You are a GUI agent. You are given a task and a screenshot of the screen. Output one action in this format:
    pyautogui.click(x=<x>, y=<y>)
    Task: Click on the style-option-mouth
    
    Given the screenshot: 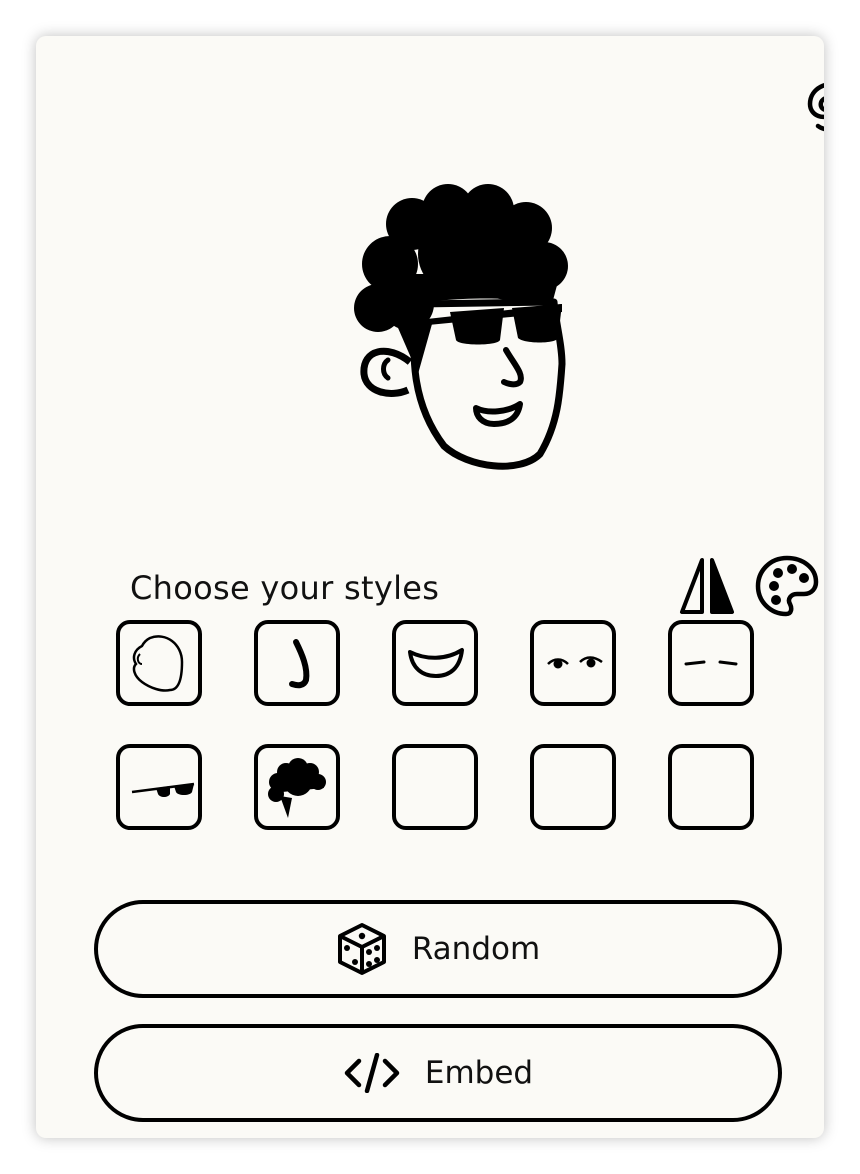 What is the action you would take?
    pyautogui.click(x=435, y=663)
    